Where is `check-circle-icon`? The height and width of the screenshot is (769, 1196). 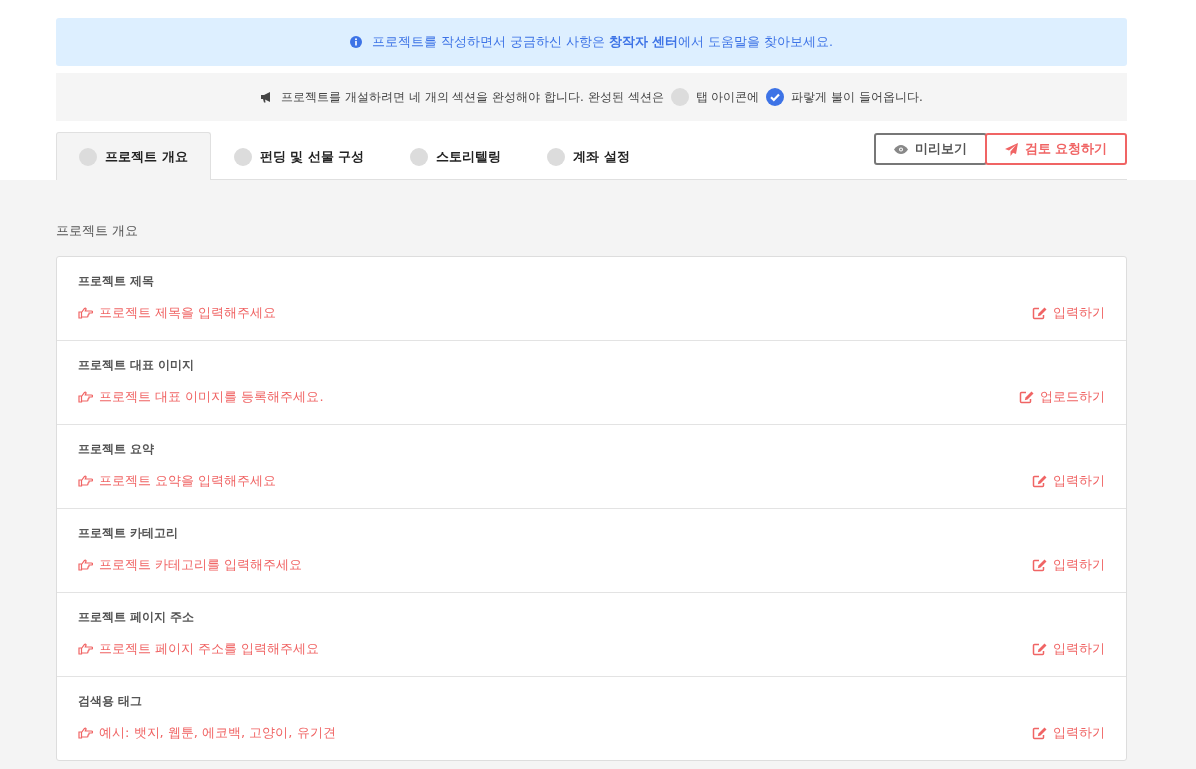
check-circle-icon is located at coordinates (775, 97).